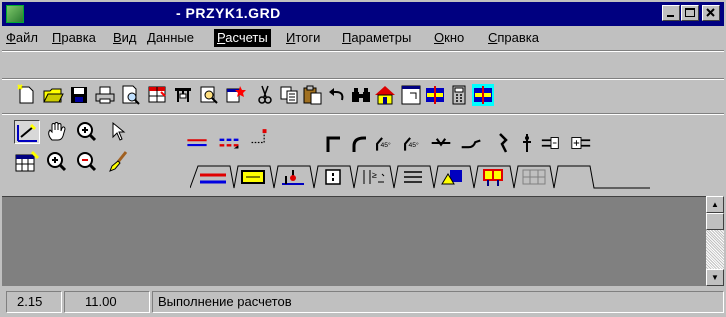 The image size is (726, 317). Describe the element at coordinates (87, 132) in the screenshot. I see `zoom-in-icon` at that location.